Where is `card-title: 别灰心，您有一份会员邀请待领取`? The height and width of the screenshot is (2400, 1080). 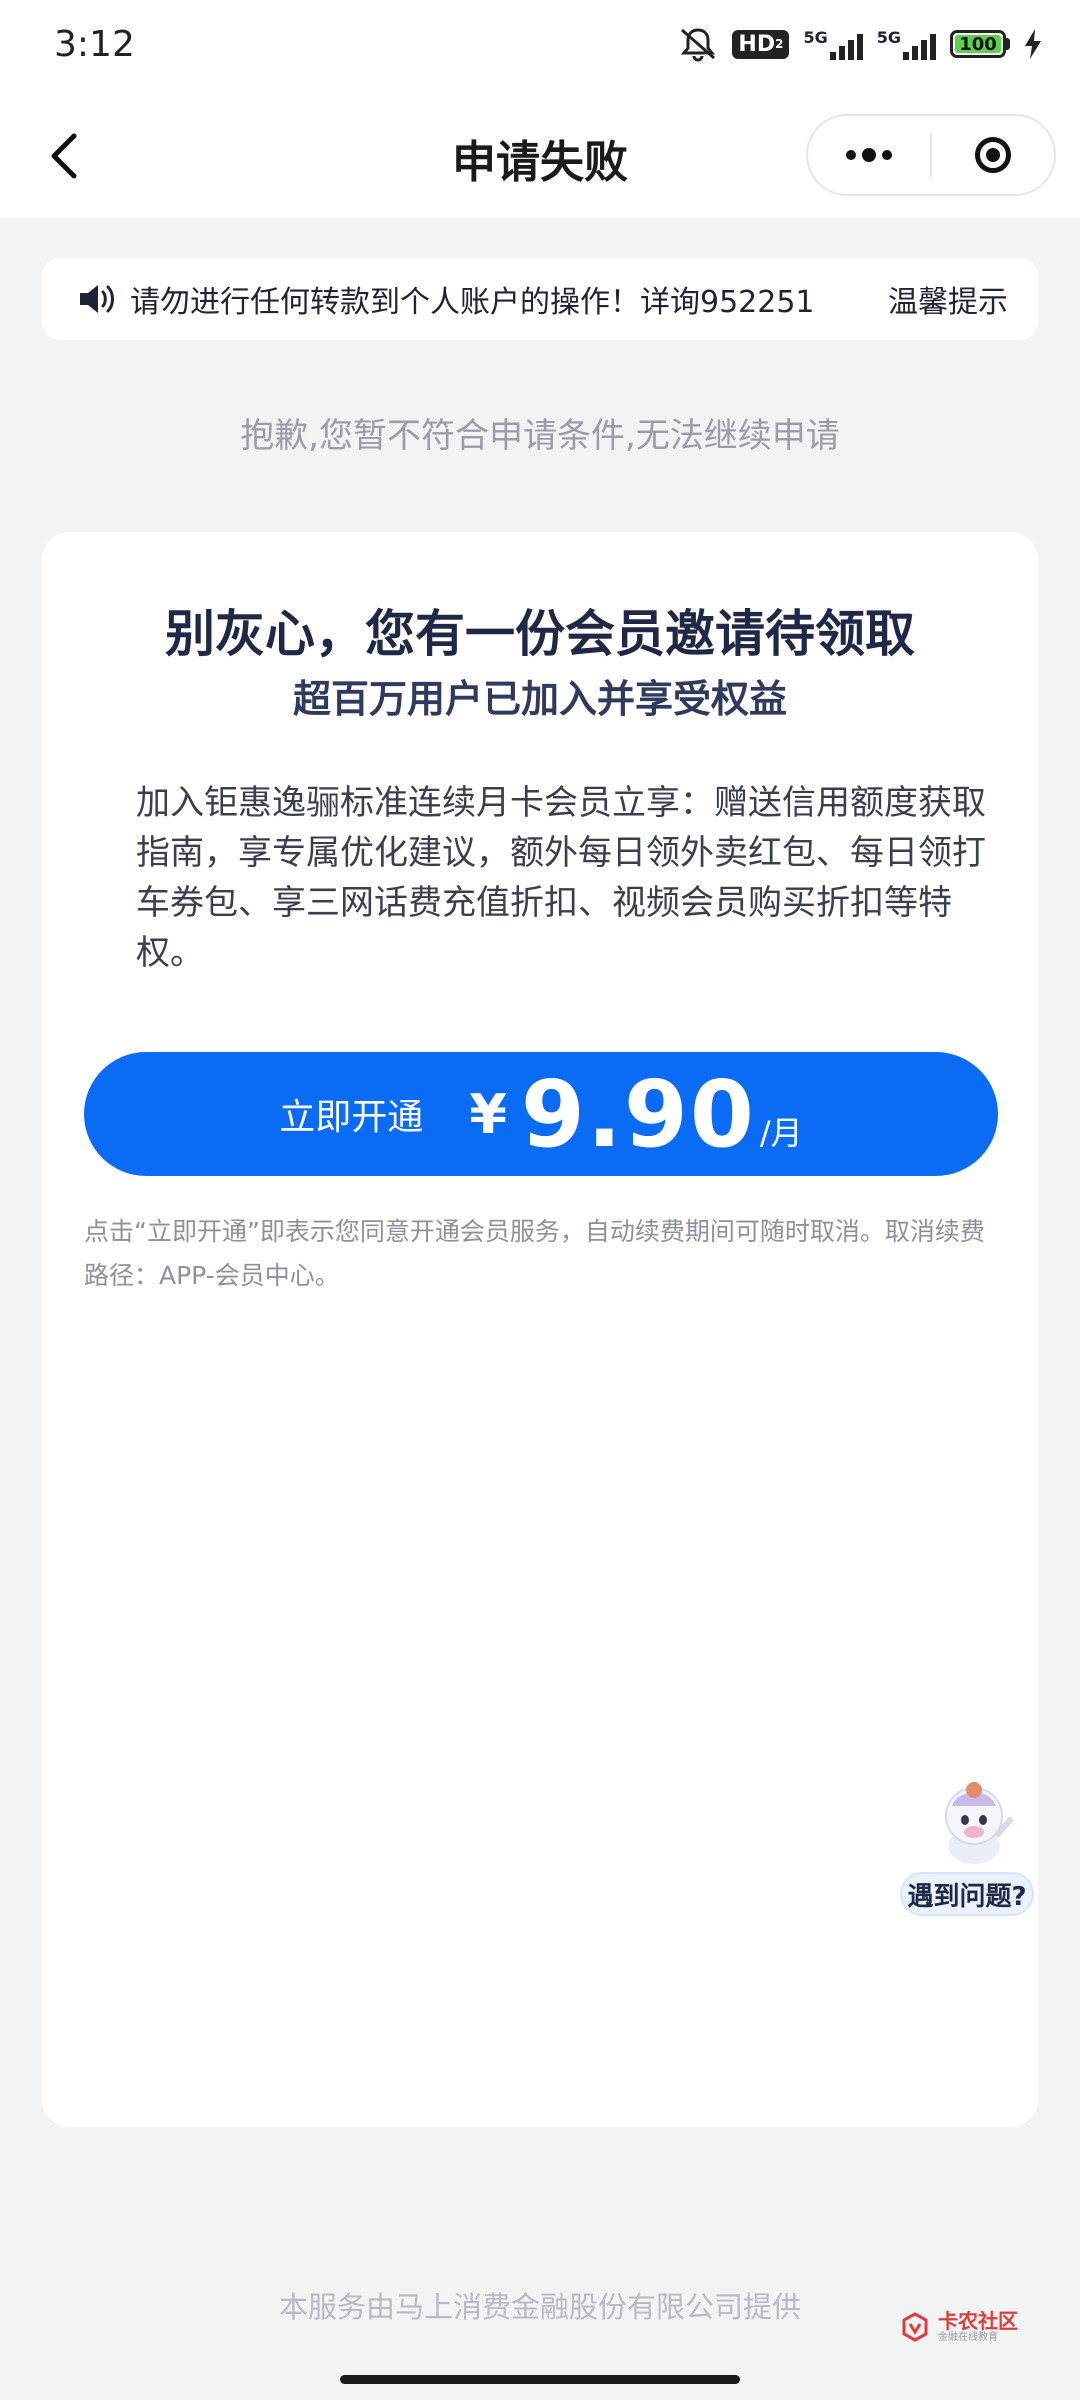
card-title: 别灰心，您有一份会员邀请待领取 is located at coordinates (540, 634).